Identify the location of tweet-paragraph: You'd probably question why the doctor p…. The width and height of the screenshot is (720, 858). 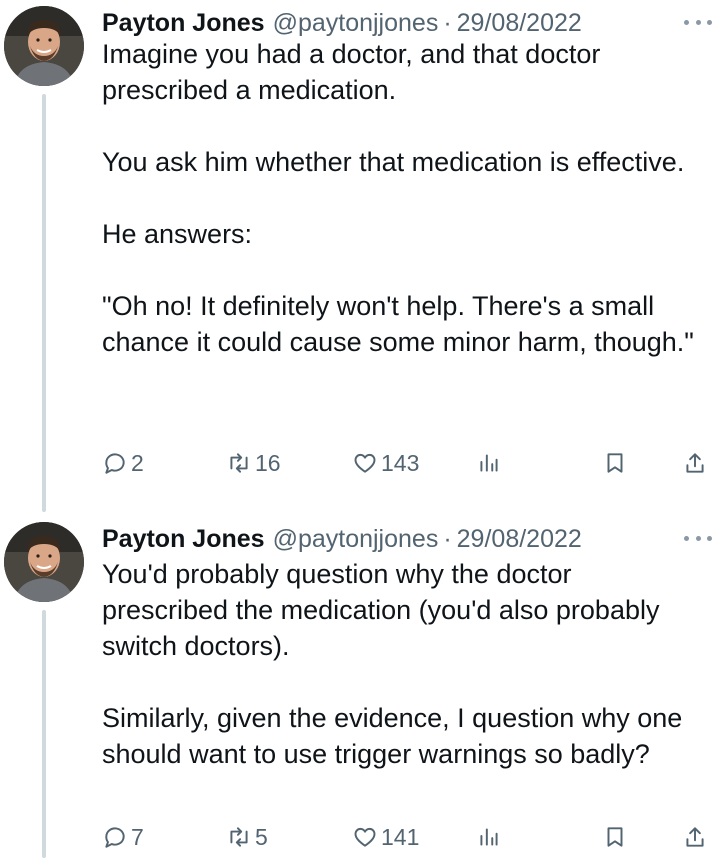
(381, 610).